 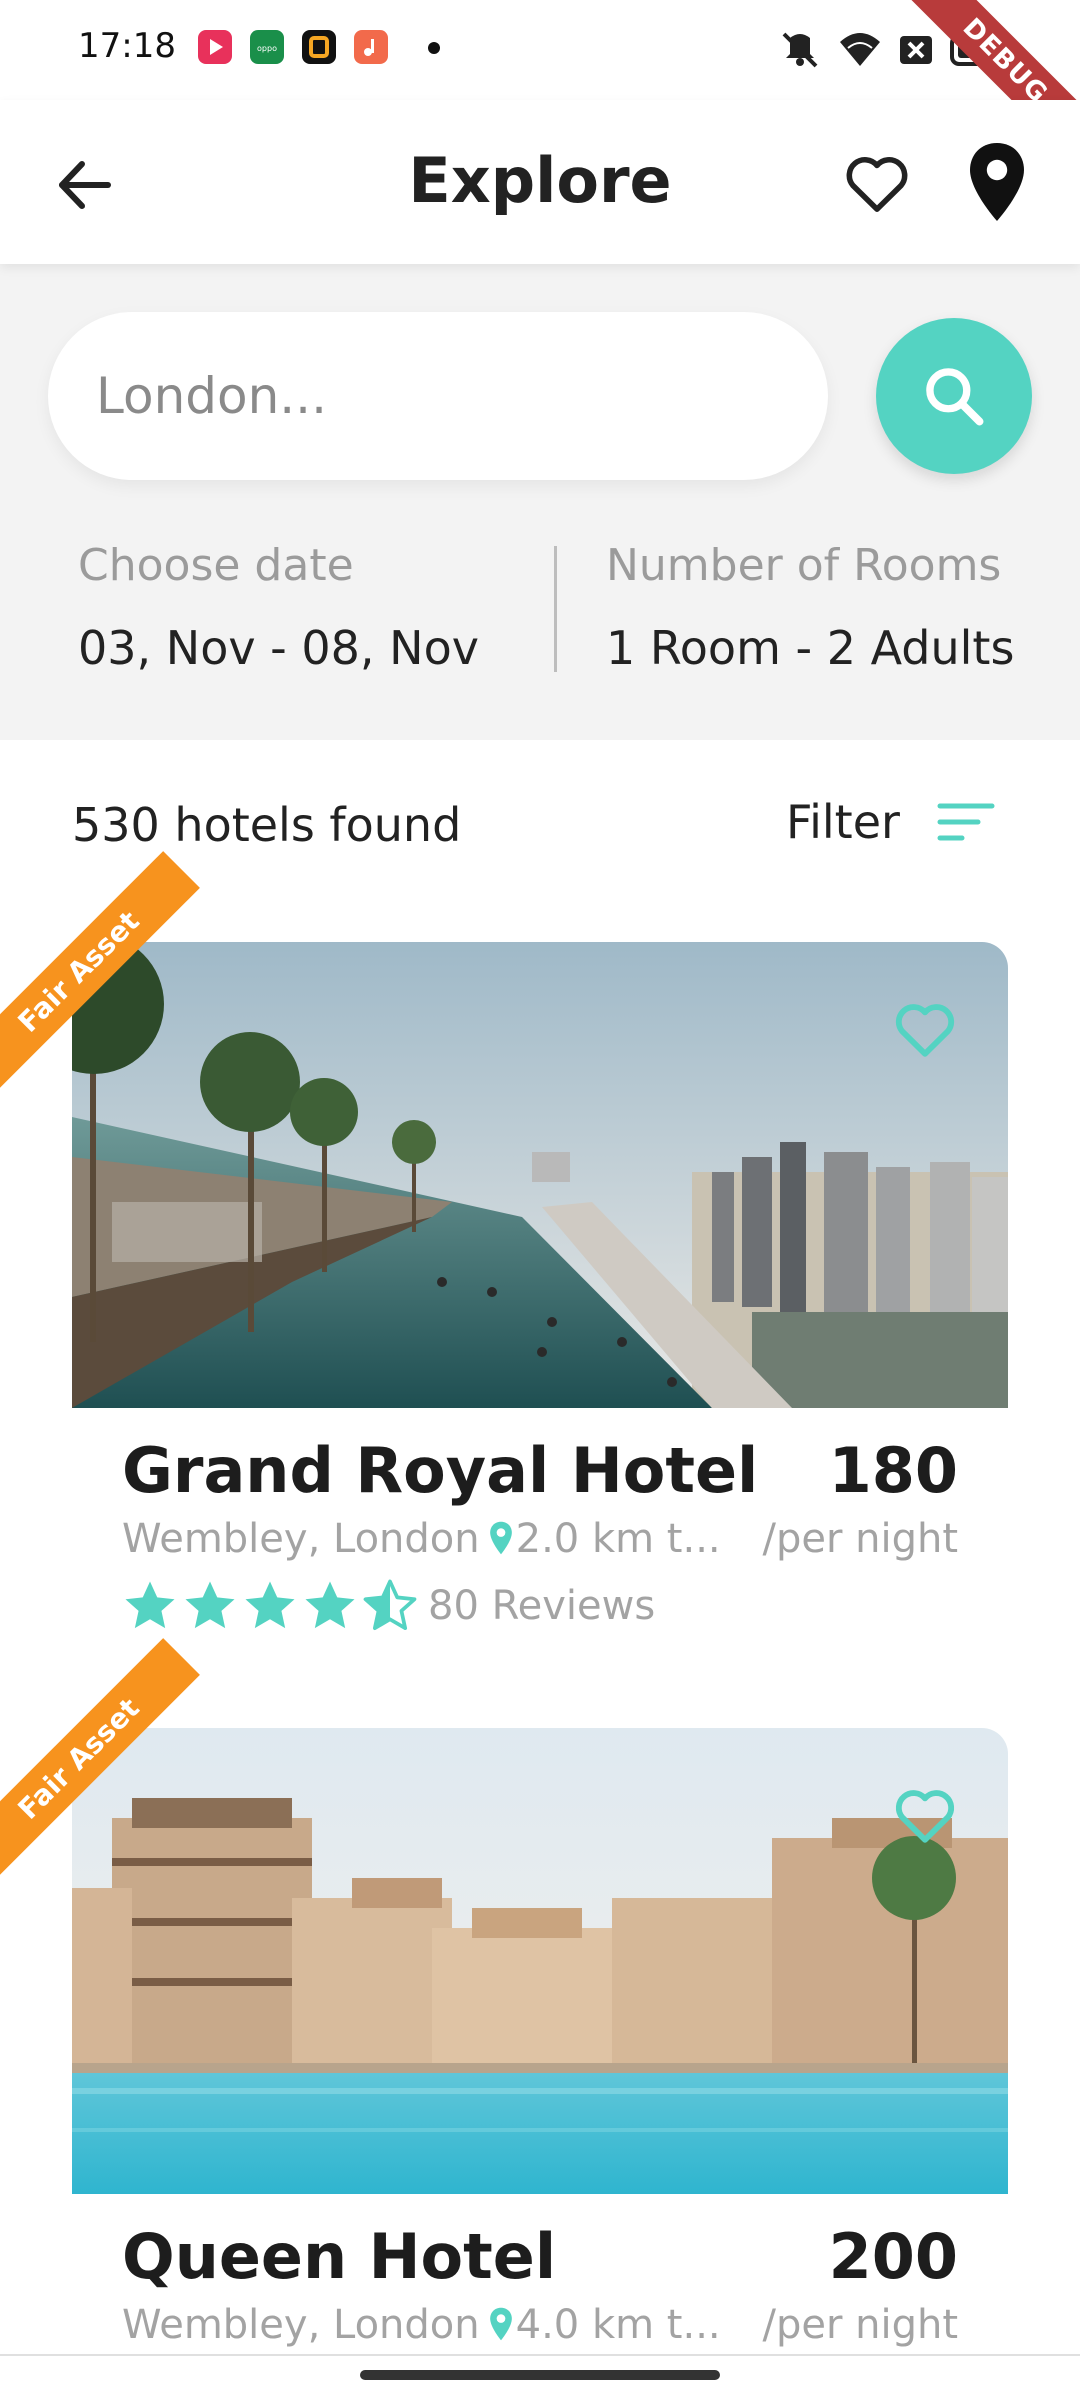 I want to click on status-time: 17:18, so click(x=127, y=46).